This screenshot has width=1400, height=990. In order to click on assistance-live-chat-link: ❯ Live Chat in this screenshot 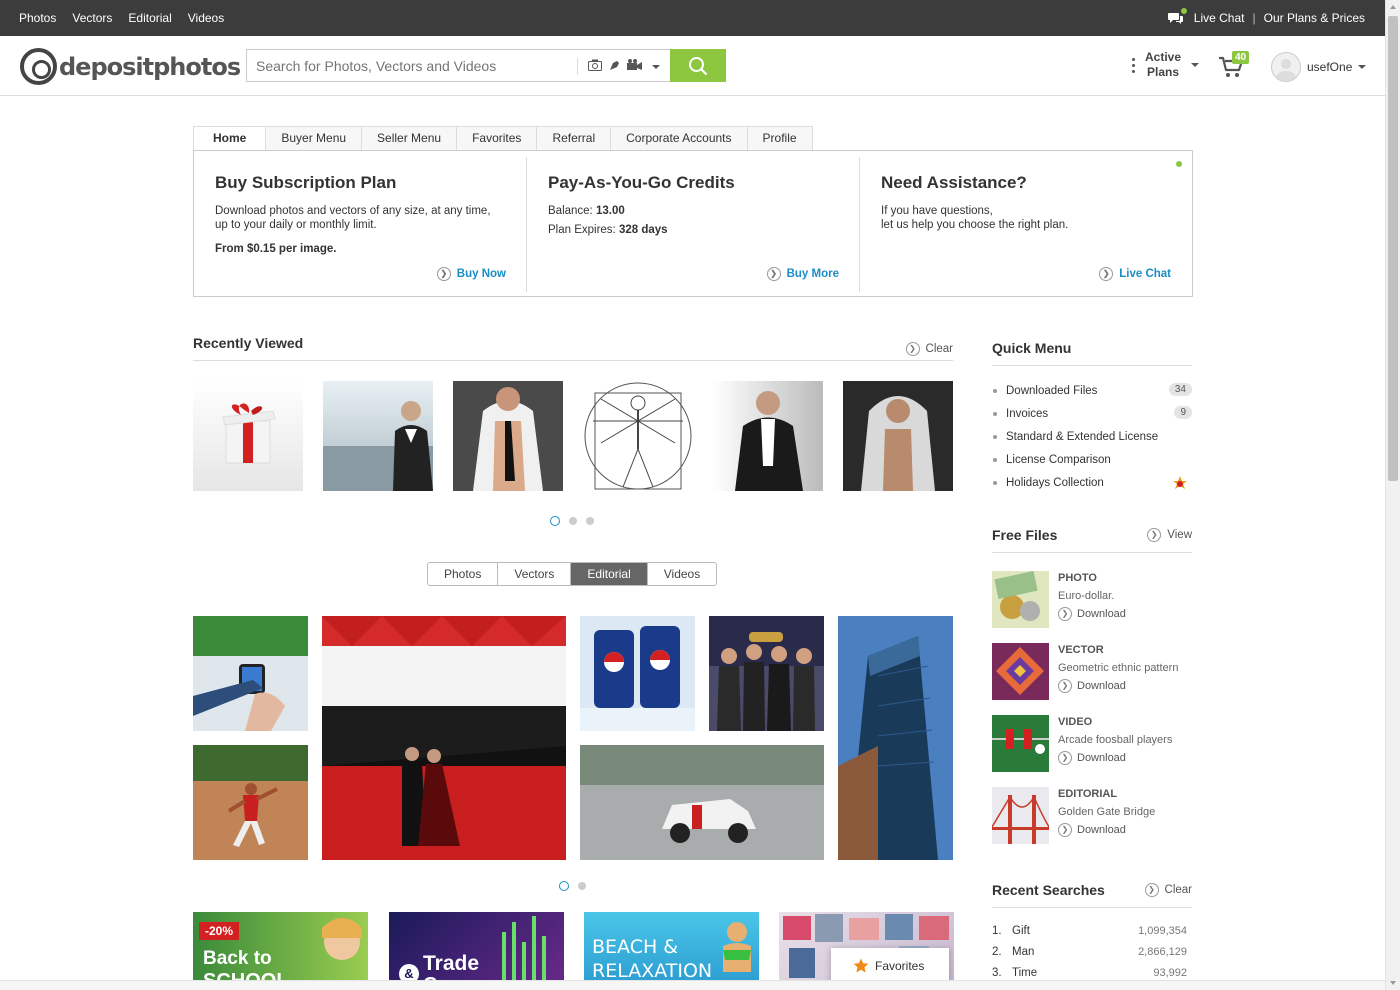, I will do `click(1135, 274)`.